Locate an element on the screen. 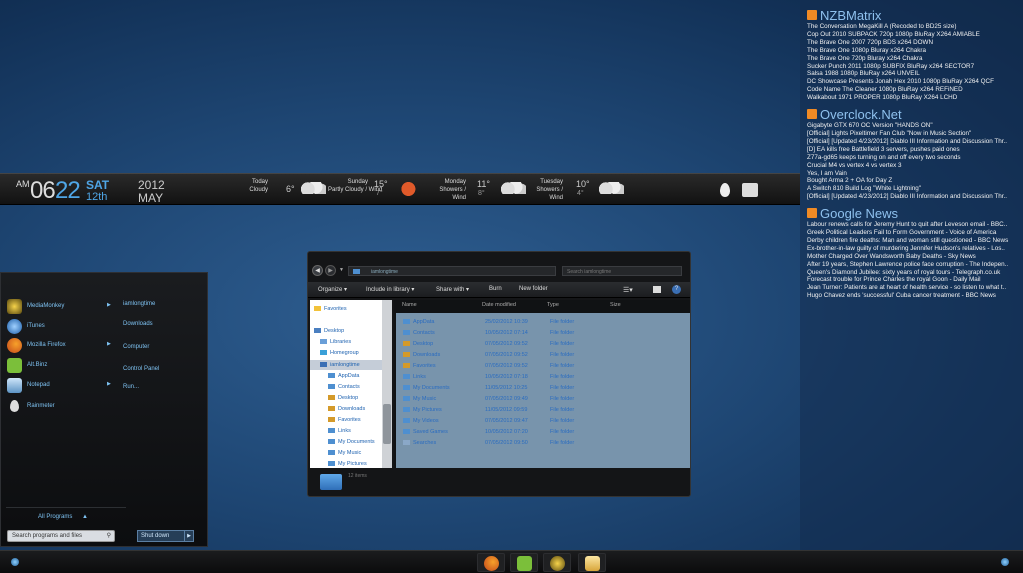 This screenshot has height=573, width=1023. feed-item: The Brave One 2007 720p BDS x264 DOWN is located at coordinates (914, 43).